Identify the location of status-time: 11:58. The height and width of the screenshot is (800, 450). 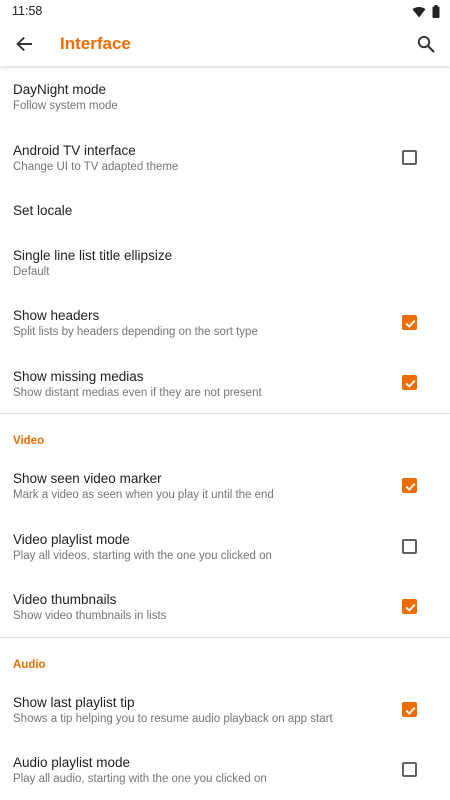
(27, 11).